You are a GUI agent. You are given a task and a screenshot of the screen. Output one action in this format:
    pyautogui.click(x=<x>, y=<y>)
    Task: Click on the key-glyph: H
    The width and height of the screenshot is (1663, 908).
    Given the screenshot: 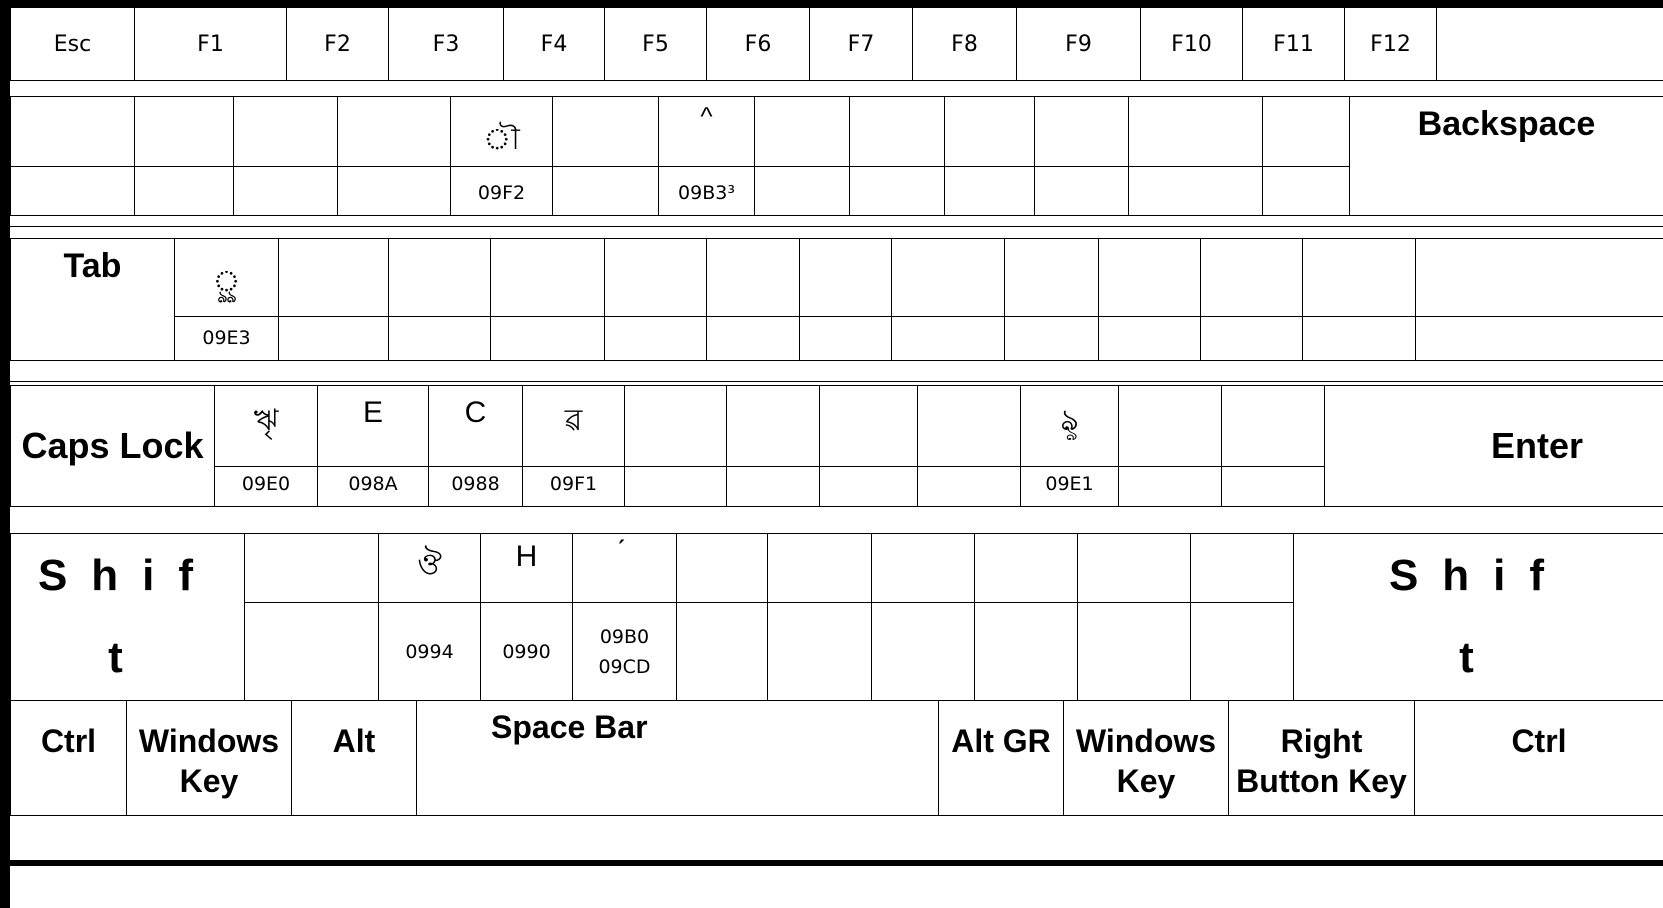 What is the action you would take?
    pyautogui.click(x=526, y=568)
    